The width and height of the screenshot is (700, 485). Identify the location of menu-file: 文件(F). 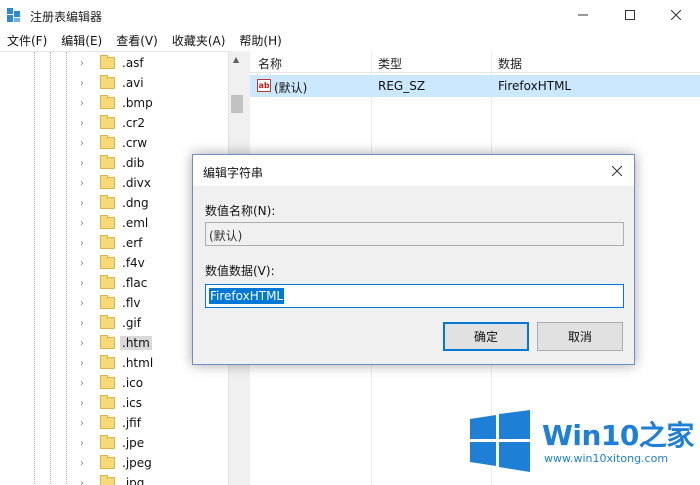
(27, 40).